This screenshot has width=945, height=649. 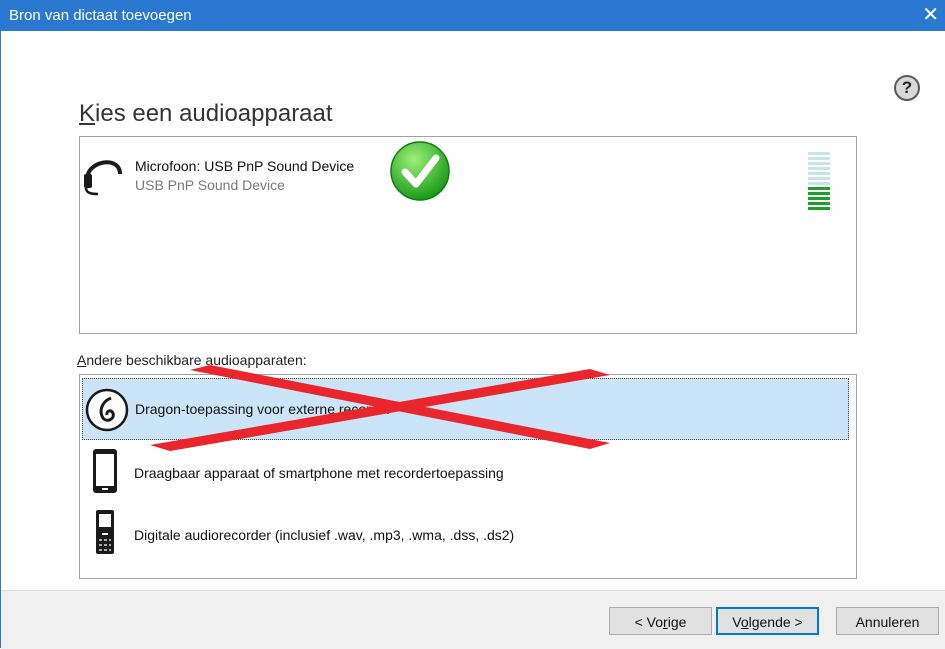 I want to click on active-device-name: Microfoon: USB PnP Sound Device, so click(x=245, y=166).